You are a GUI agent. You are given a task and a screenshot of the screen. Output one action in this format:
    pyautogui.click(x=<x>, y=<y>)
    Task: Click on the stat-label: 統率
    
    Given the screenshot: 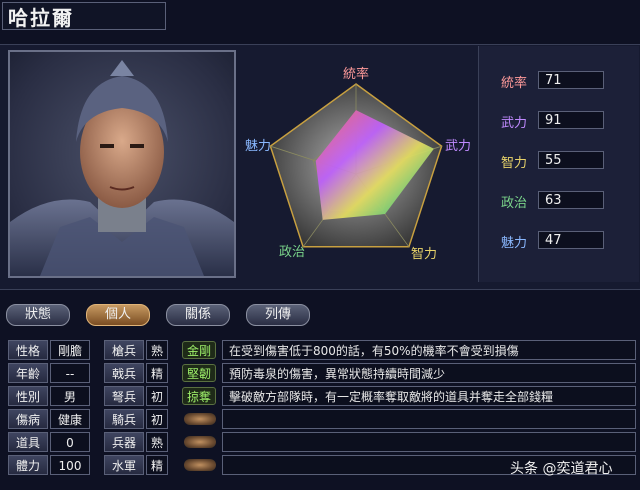 What is the action you would take?
    pyautogui.click(x=513, y=83)
    